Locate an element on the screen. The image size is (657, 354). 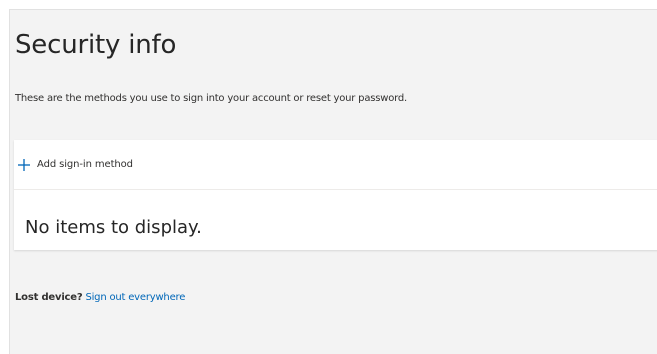
plus-icon is located at coordinates (24, 164).